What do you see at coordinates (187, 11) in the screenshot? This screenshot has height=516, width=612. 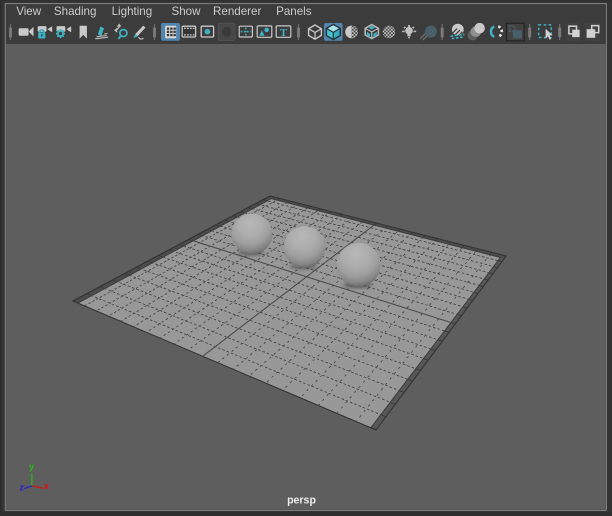 I see `svg-text: Show` at bounding box center [187, 11].